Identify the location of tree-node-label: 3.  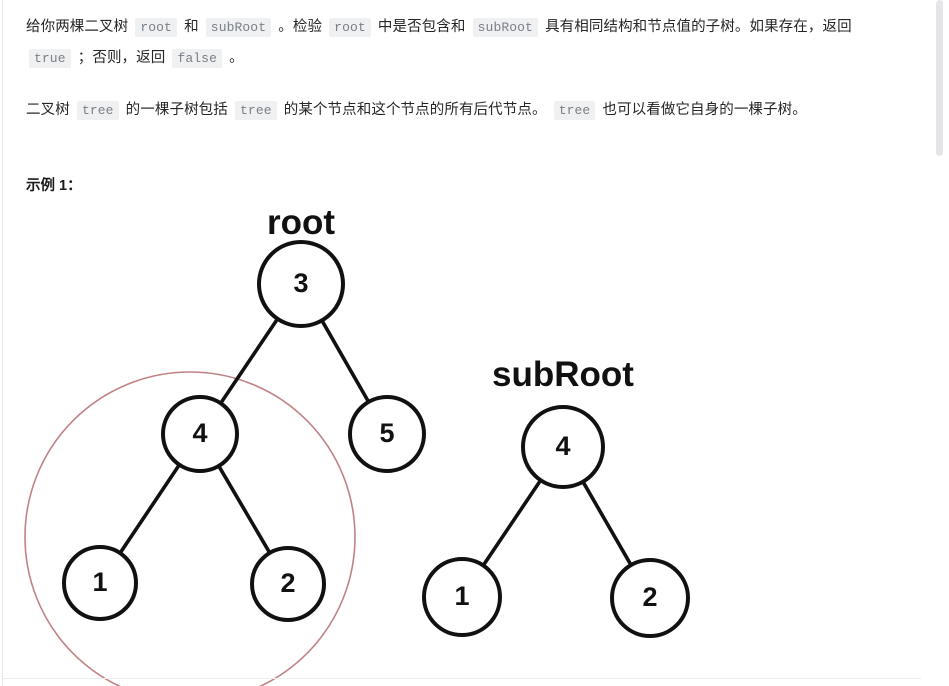
(300, 283).